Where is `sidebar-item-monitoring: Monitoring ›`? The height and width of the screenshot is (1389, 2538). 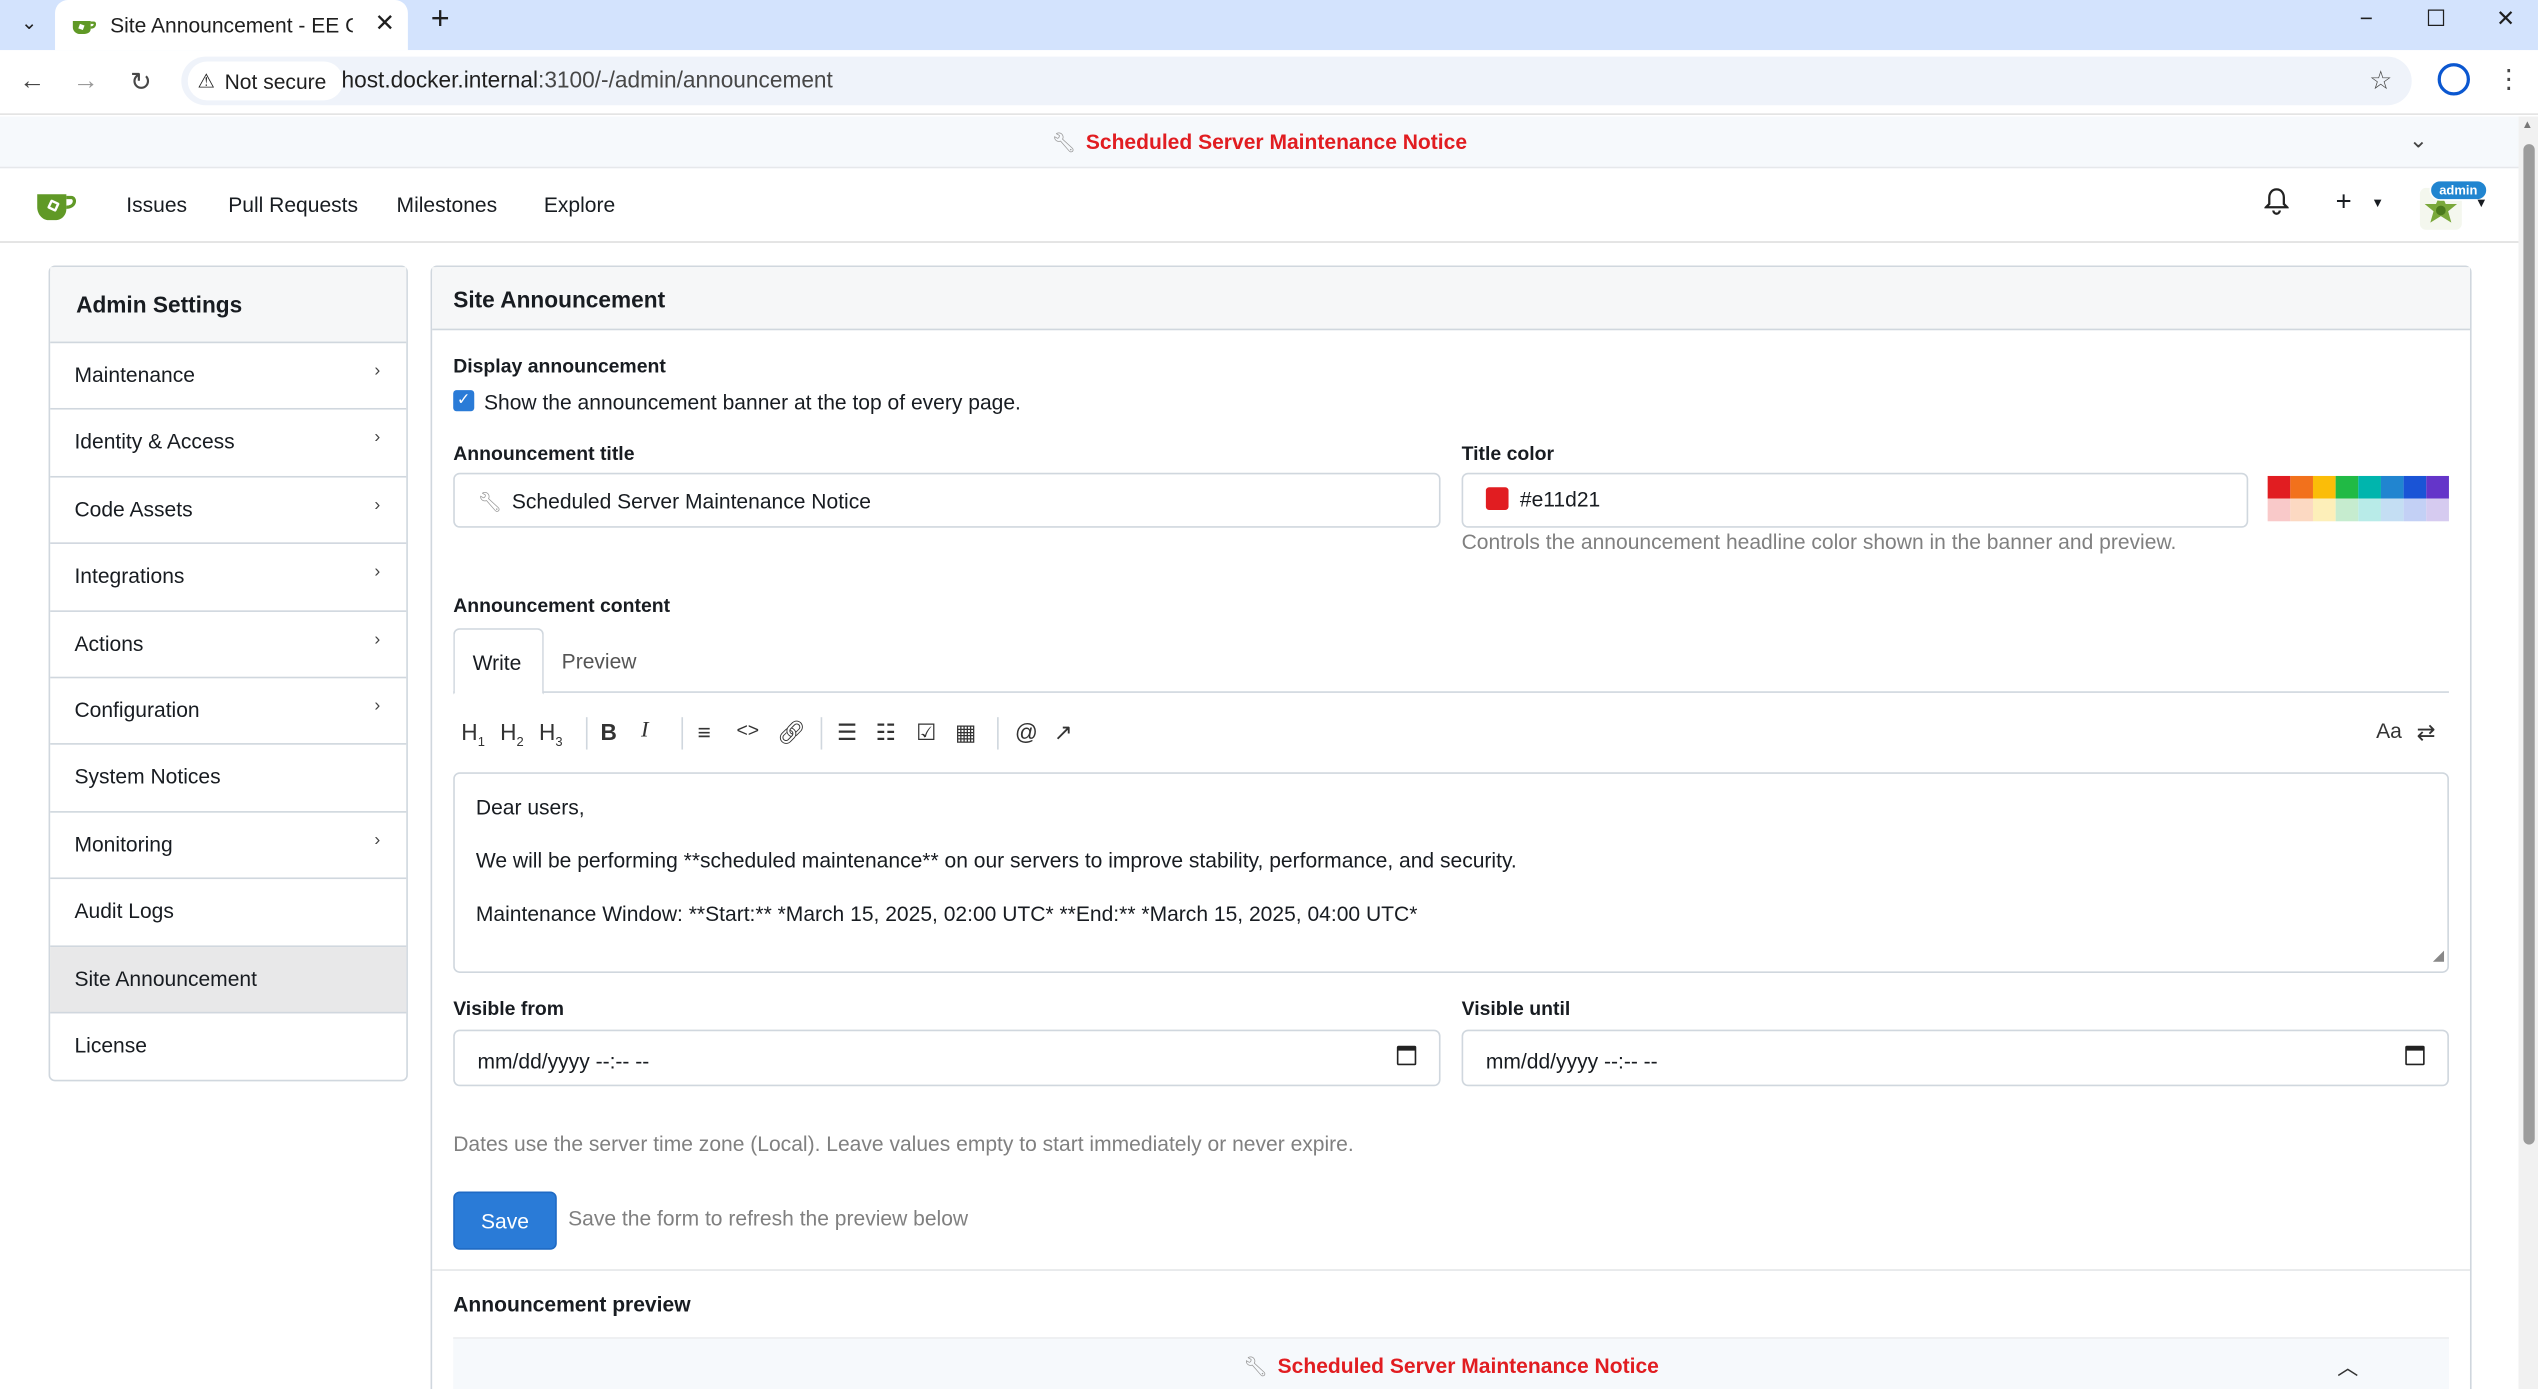
sidebar-item-monitoring: Monitoring › is located at coordinates (228, 846).